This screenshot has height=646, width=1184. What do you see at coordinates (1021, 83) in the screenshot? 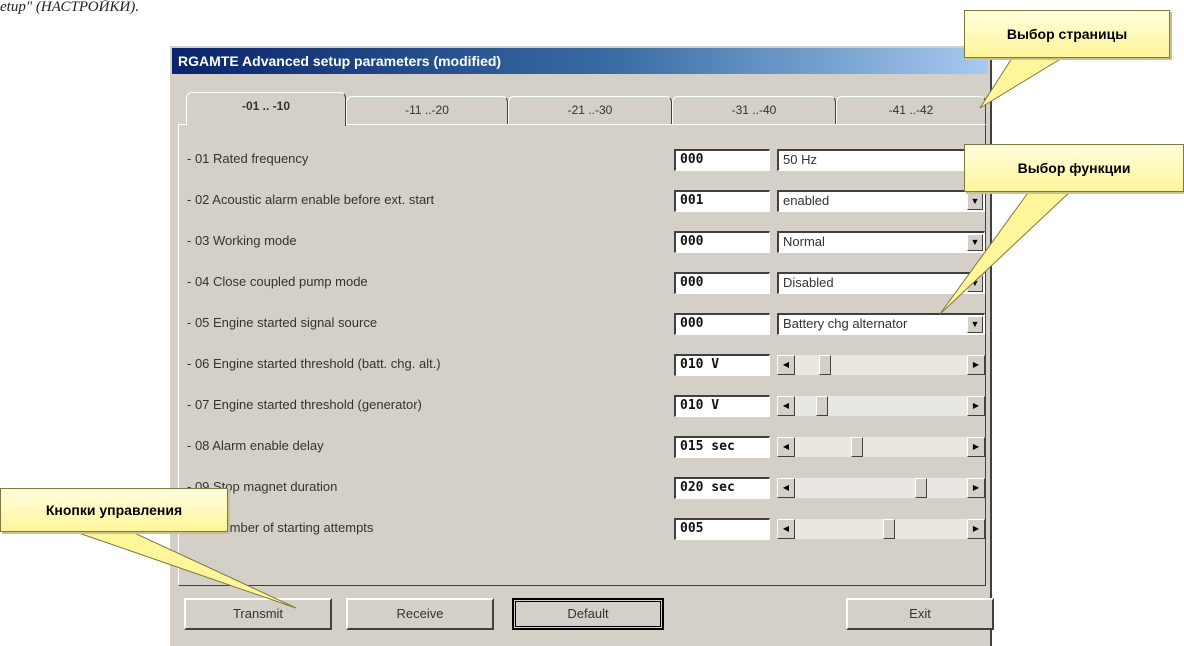
I see `page-select-pointer` at bounding box center [1021, 83].